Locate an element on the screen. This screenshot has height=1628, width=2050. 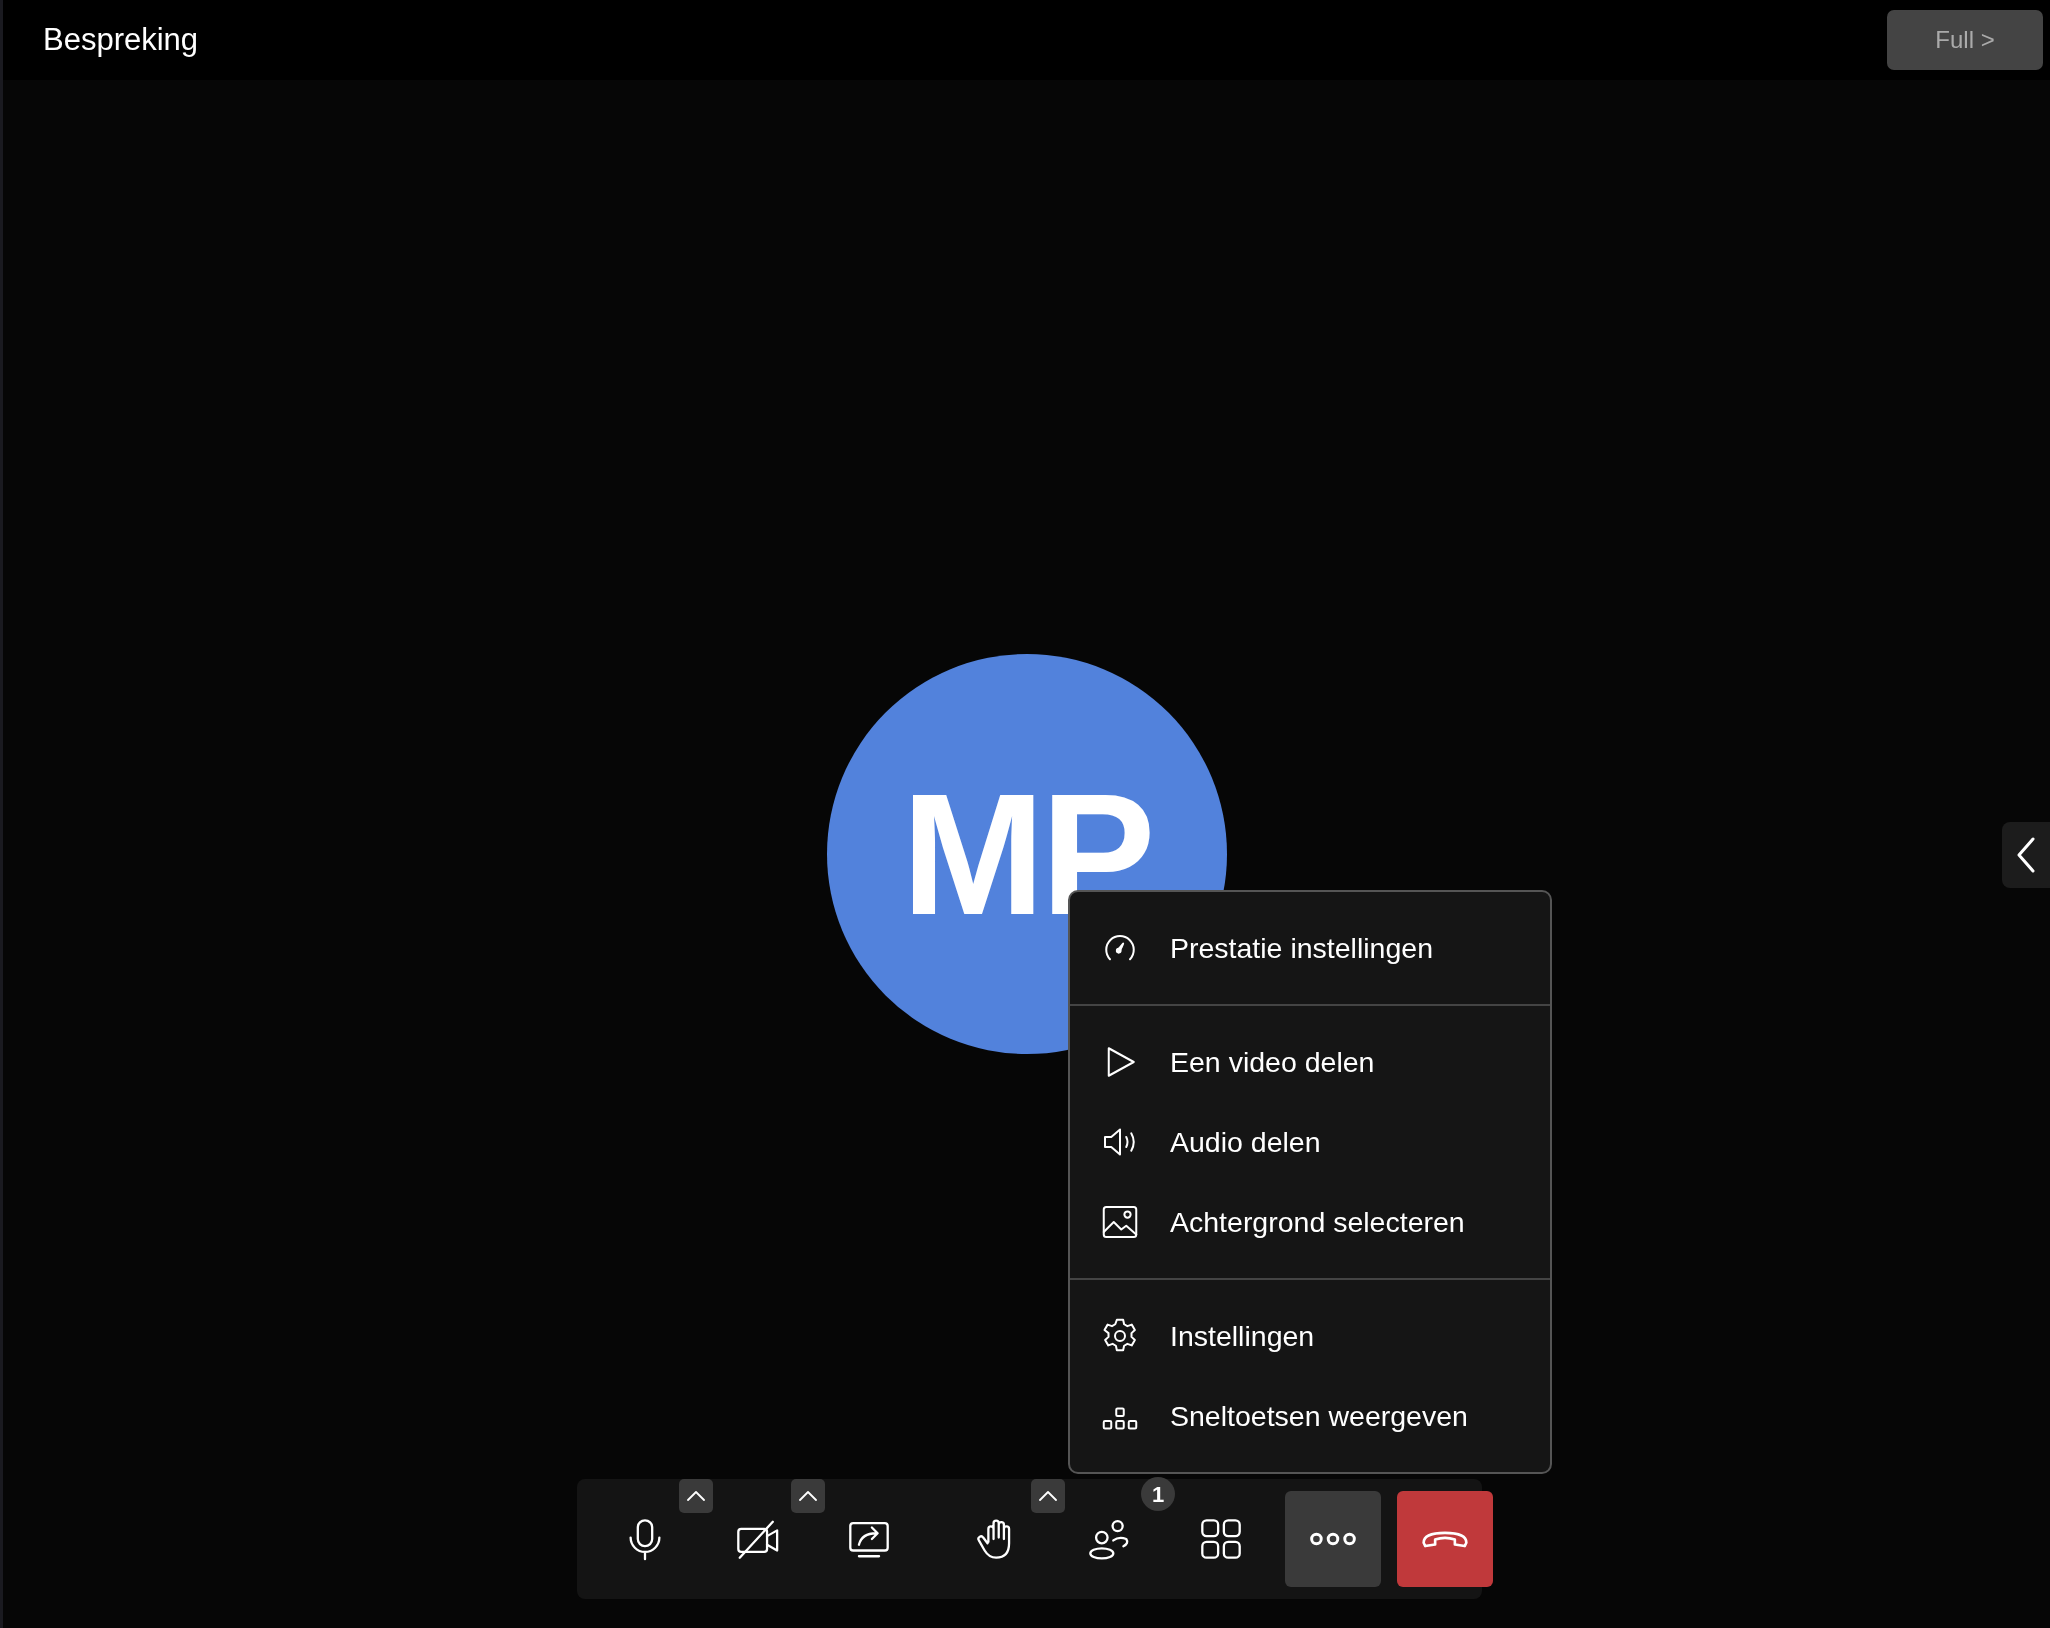
participant-count-badge: 1 is located at coordinates (1158, 1494).